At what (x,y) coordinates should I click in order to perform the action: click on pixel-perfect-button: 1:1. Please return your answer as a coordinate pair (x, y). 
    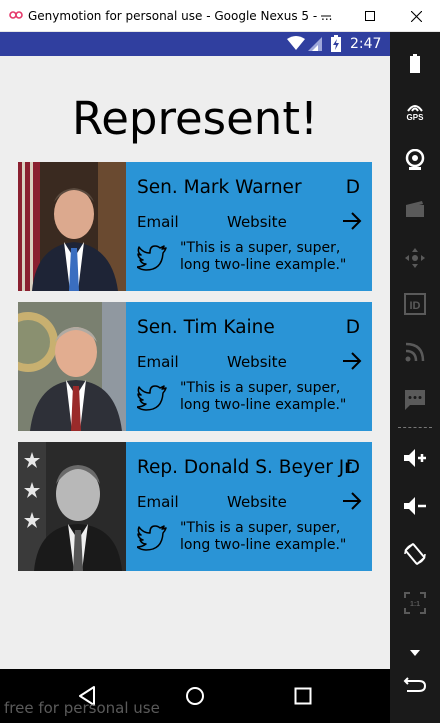
    Looking at the image, I should click on (415, 603).